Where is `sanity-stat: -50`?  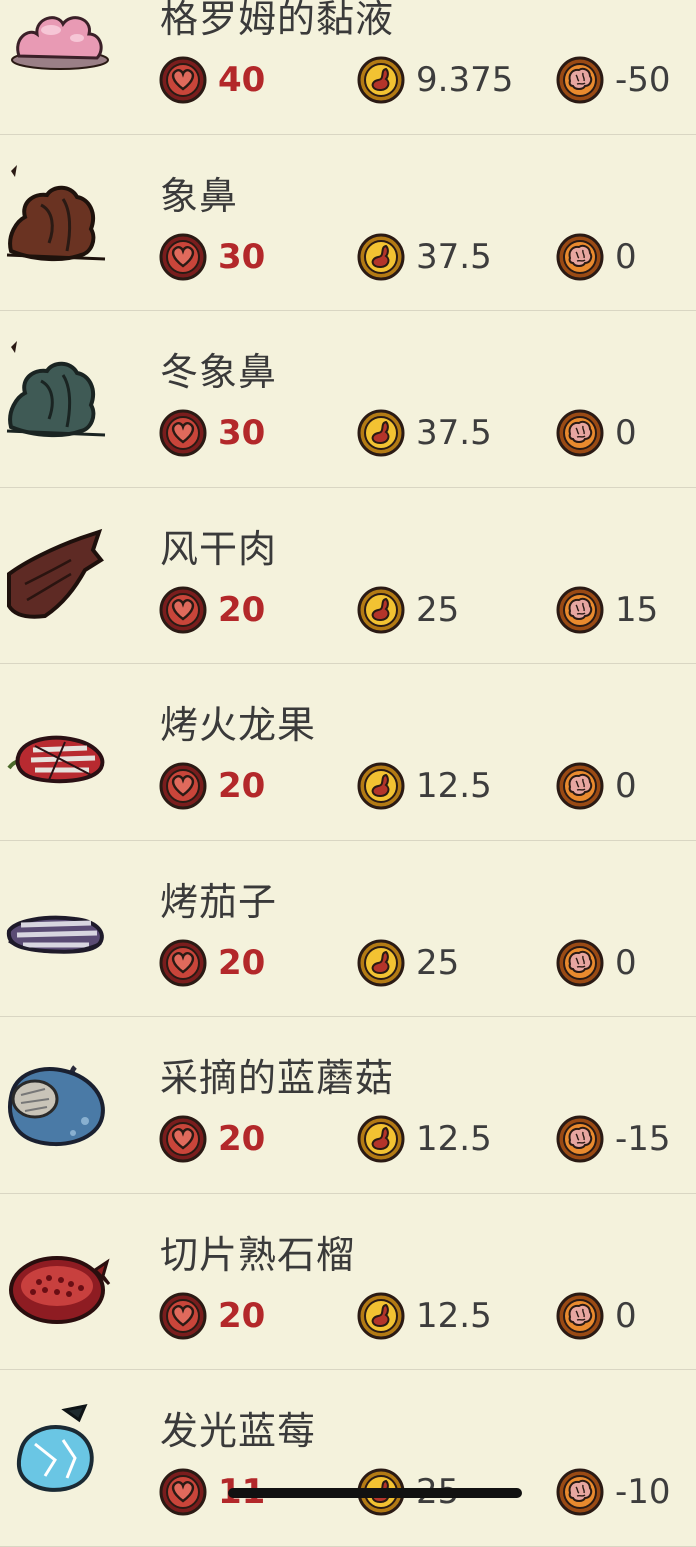 sanity-stat: -50 is located at coordinates (613, 80).